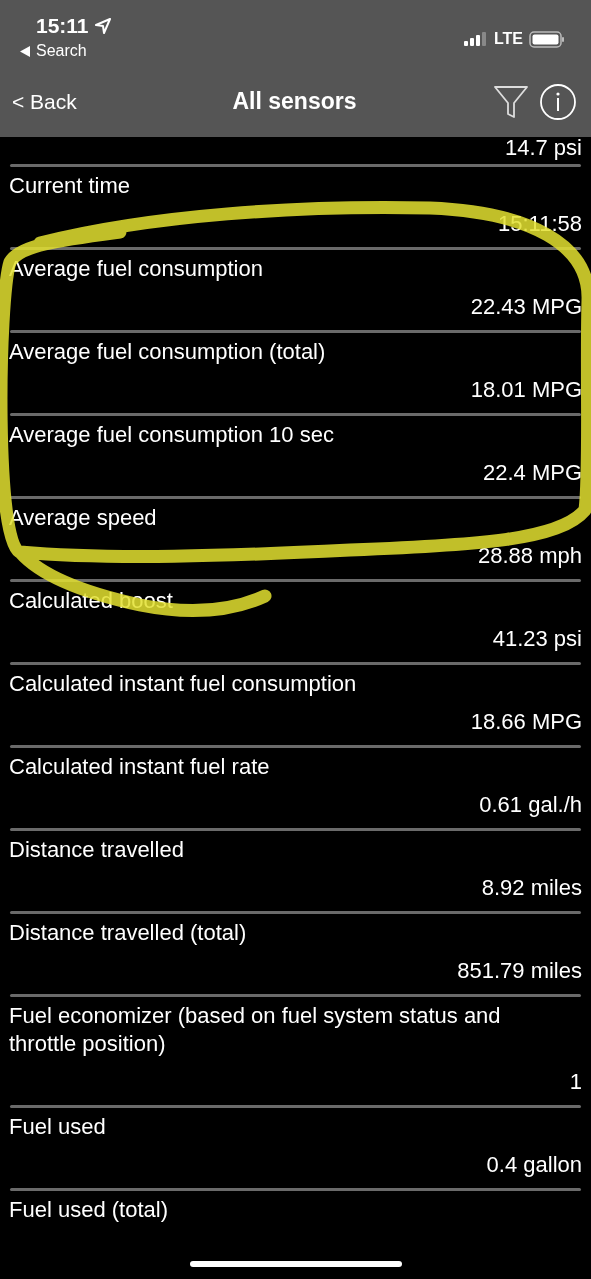 The image size is (591, 1279). I want to click on screen-title: All sensors, so click(294, 101).